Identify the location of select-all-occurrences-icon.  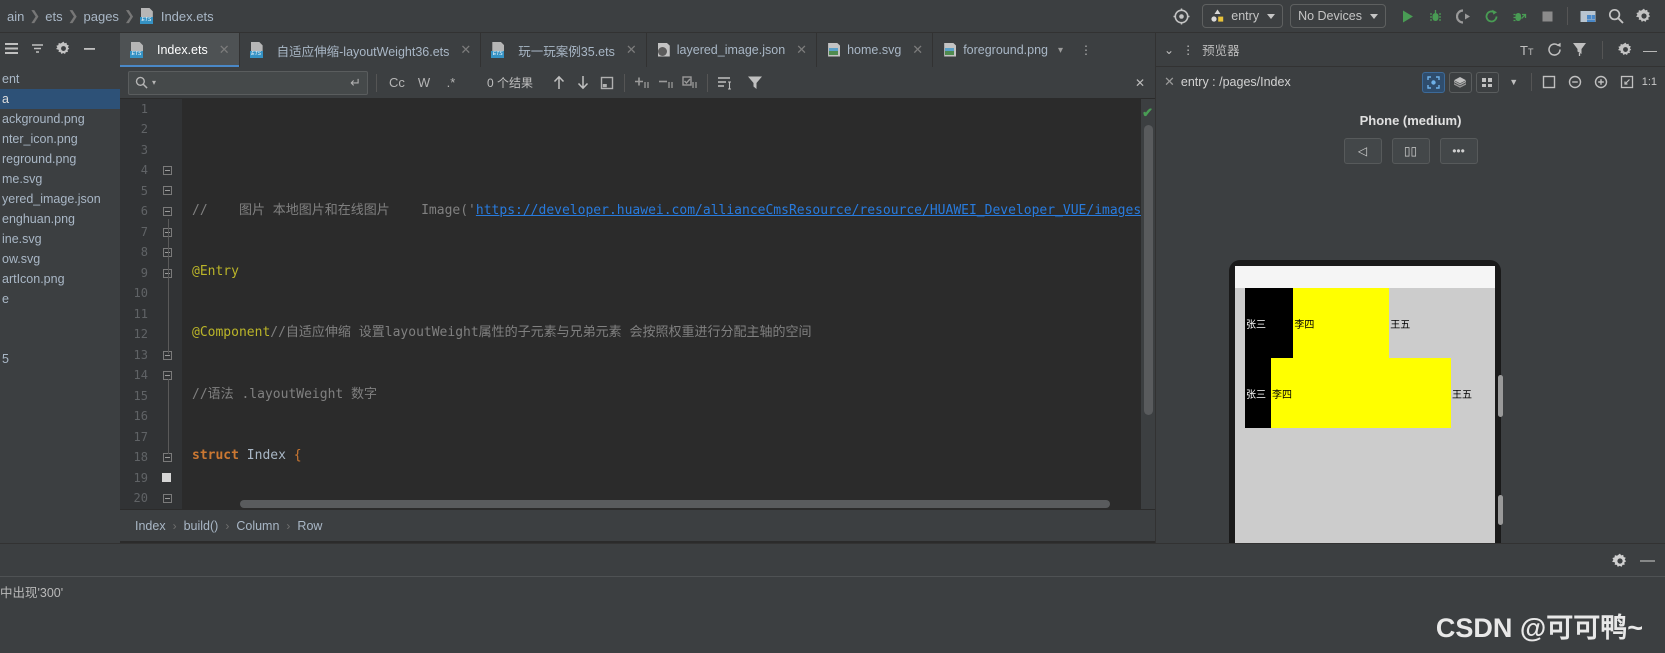
(607, 83).